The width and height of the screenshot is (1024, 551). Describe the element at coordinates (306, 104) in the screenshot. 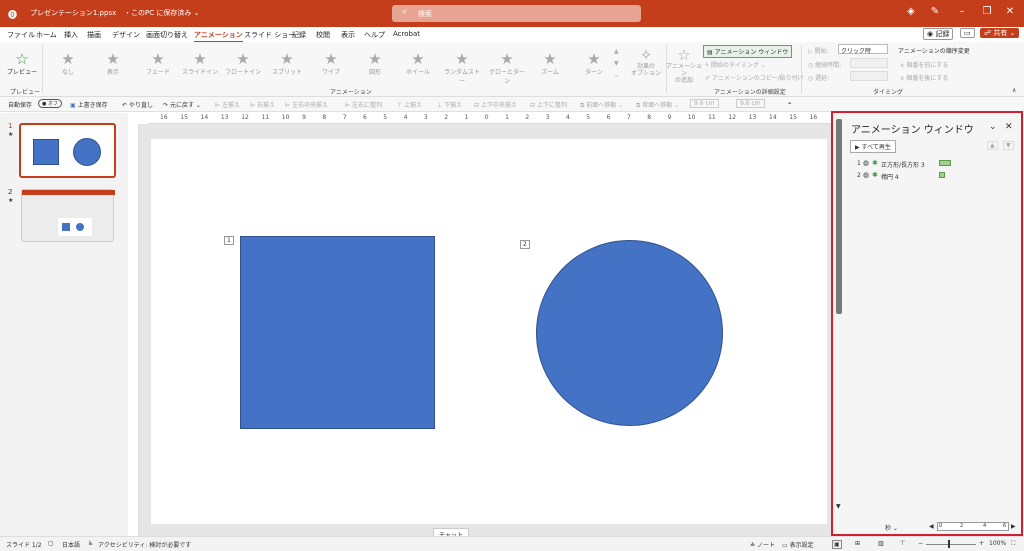

I see `align-center: ⊫ 左右中央揃え` at that location.